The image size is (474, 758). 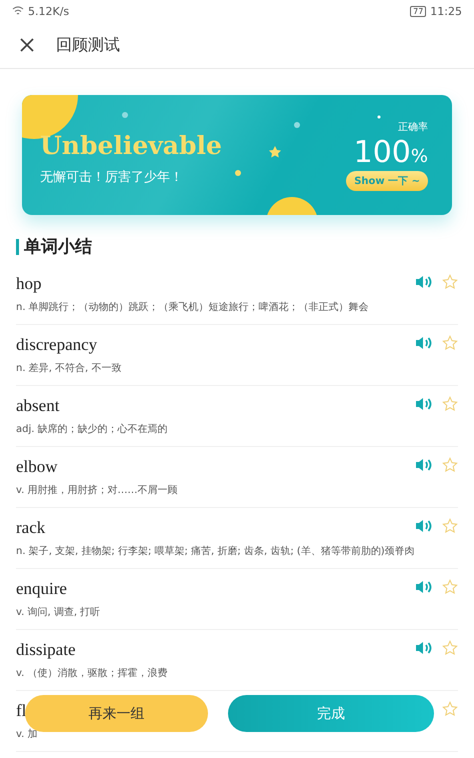 What do you see at coordinates (57, 345) in the screenshot?
I see `word: discrepancy` at bounding box center [57, 345].